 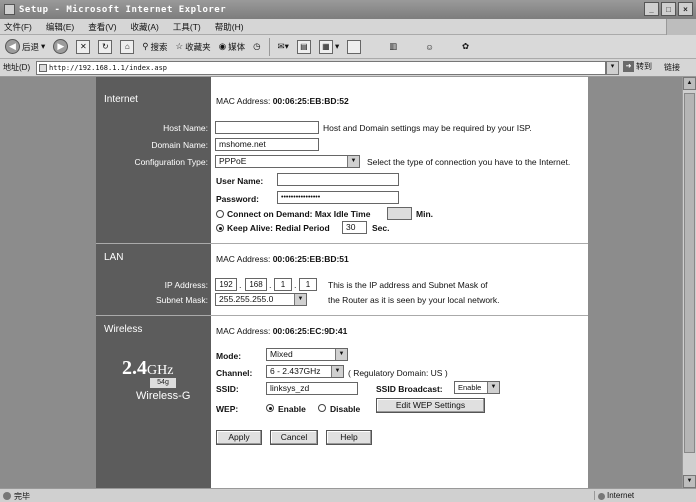 What do you see at coordinates (287, 161) in the screenshot?
I see `configuration-type-select: PPPoE ▼` at bounding box center [287, 161].